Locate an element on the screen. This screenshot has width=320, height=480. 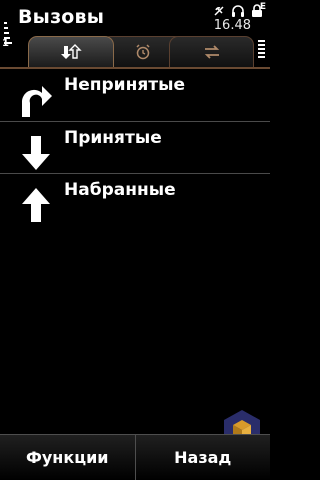
tab-bar is located at coordinates (143, 51).